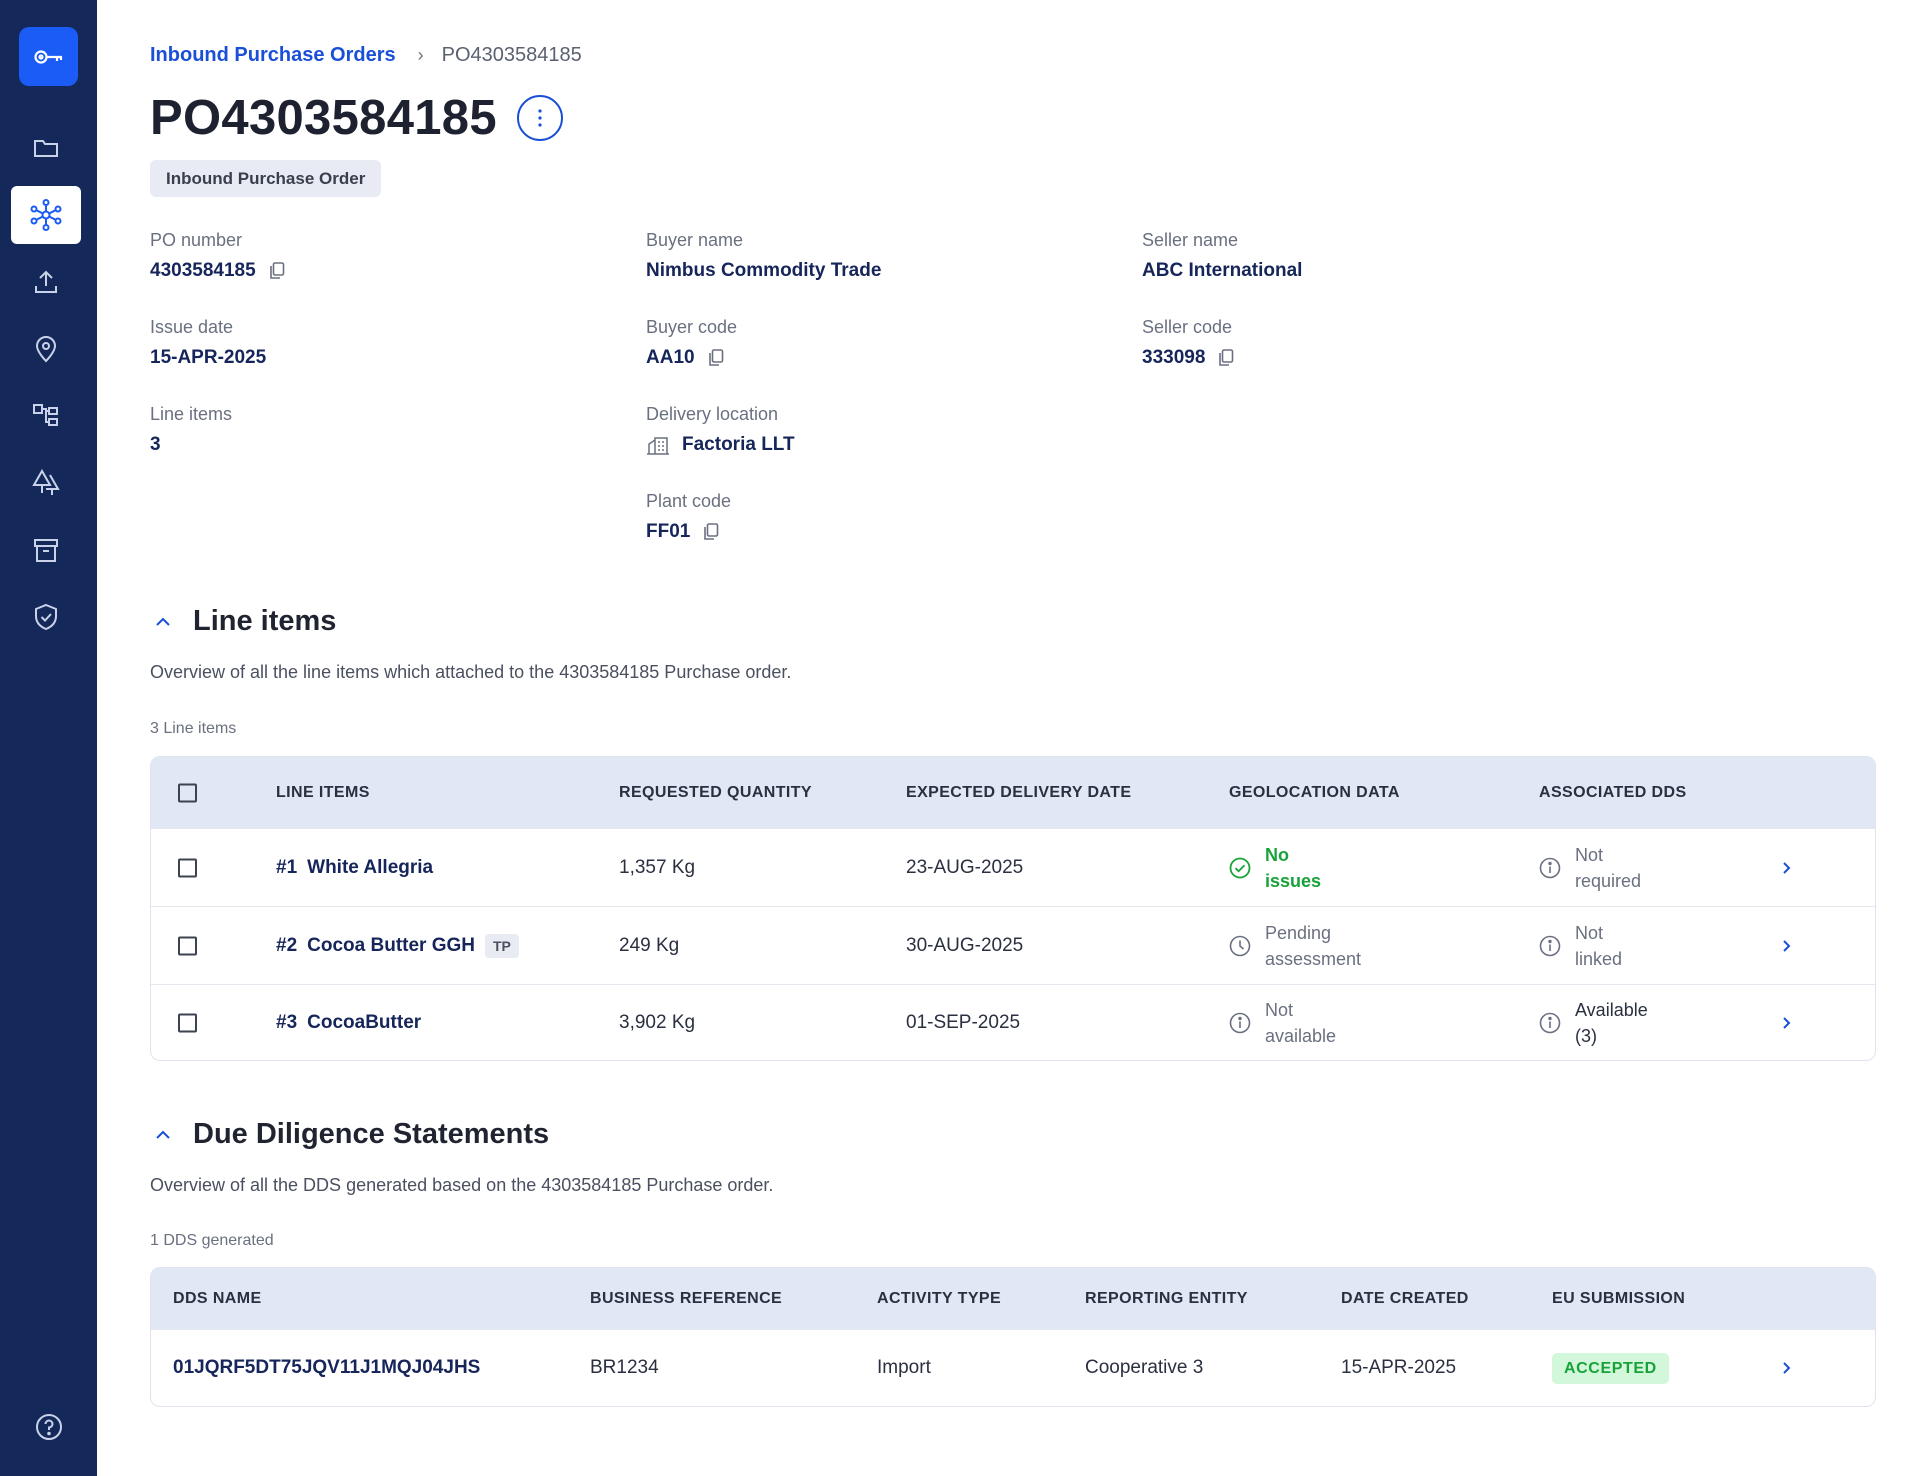 The width and height of the screenshot is (1920, 1476). I want to click on field-label: Seller code, so click(1187, 327).